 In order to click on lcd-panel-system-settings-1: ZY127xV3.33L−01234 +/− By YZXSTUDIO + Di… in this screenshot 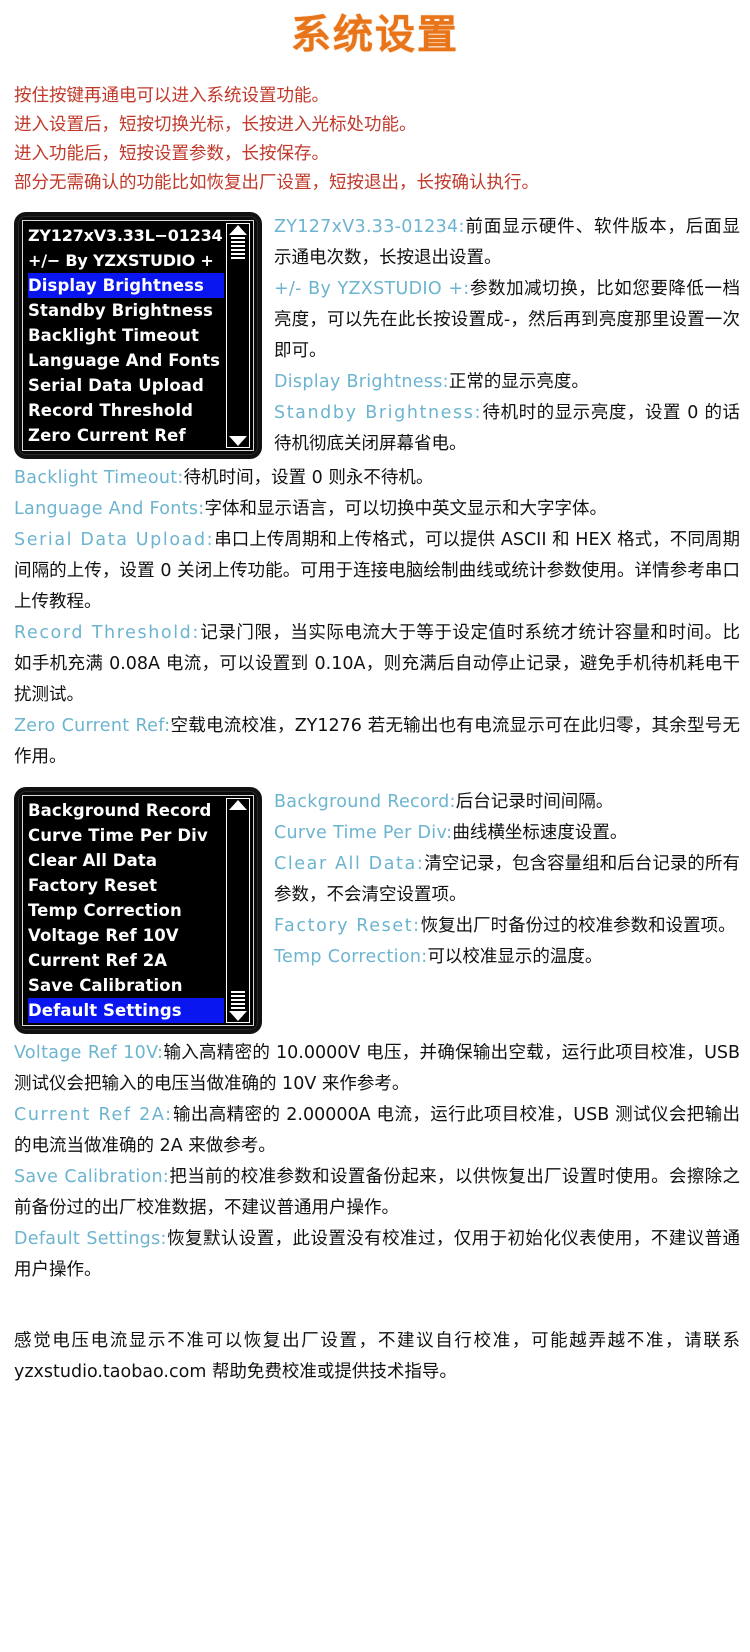, I will do `click(138, 335)`.